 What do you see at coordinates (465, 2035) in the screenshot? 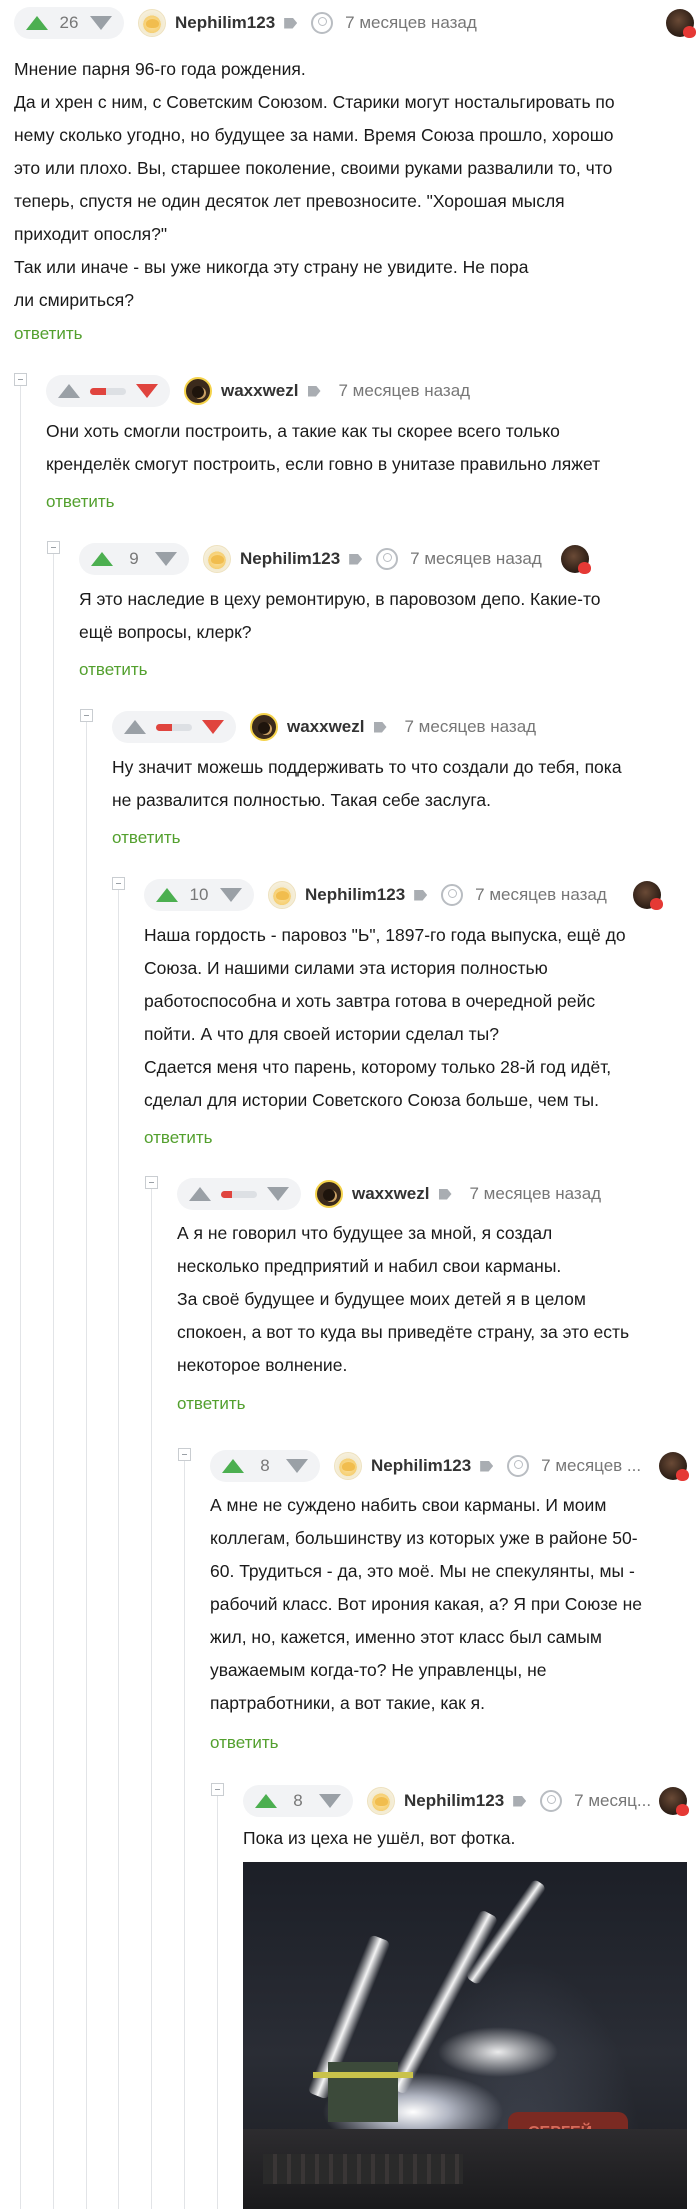
I see `attached-photo: СЕРГЕЙ` at bounding box center [465, 2035].